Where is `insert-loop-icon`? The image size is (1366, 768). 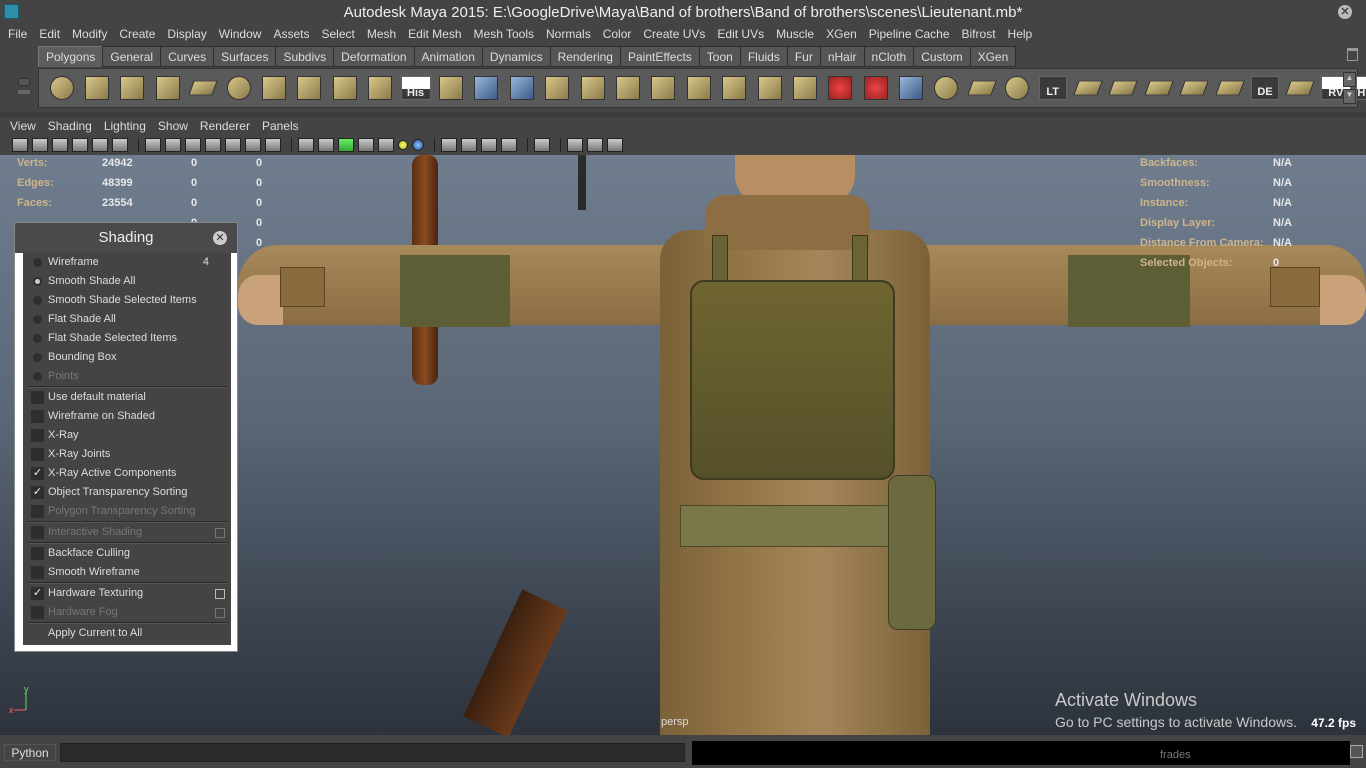
insert-loop-icon is located at coordinates (733, 88).